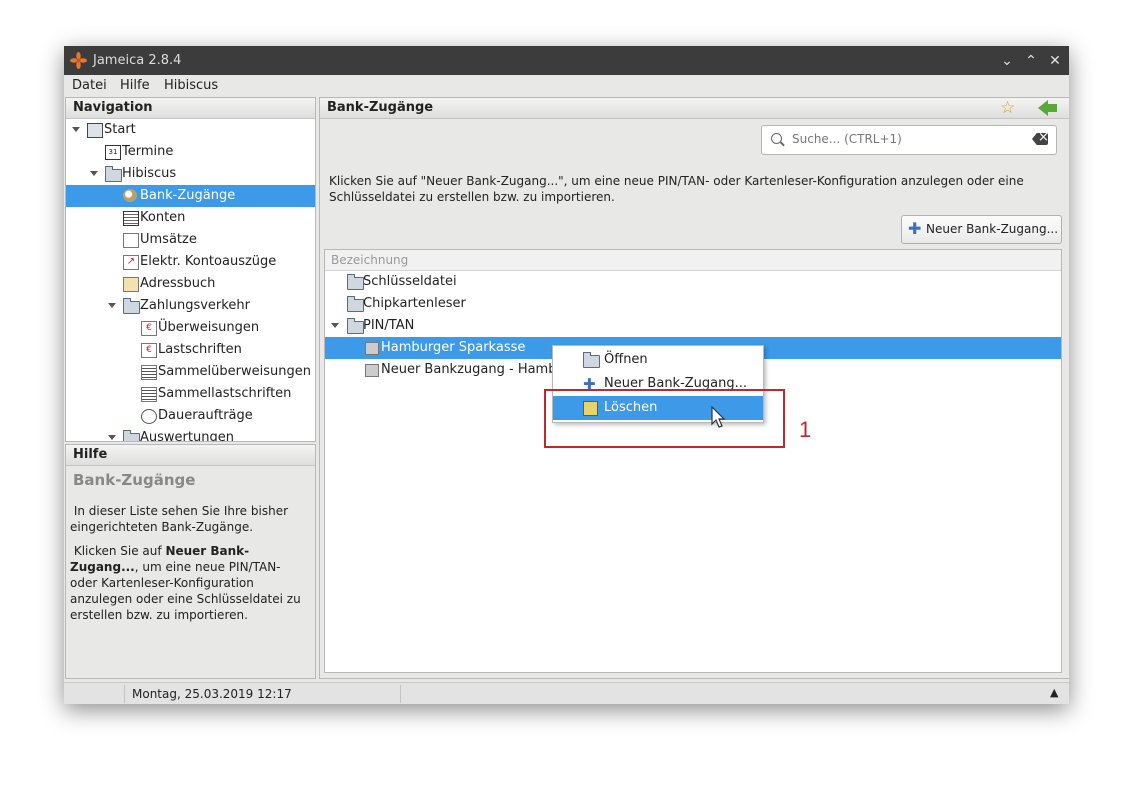 The height and width of the screenshot is (787, 1133). I want to click on search-placeholder: Suche... (CTRL+1), so click(847, 139).